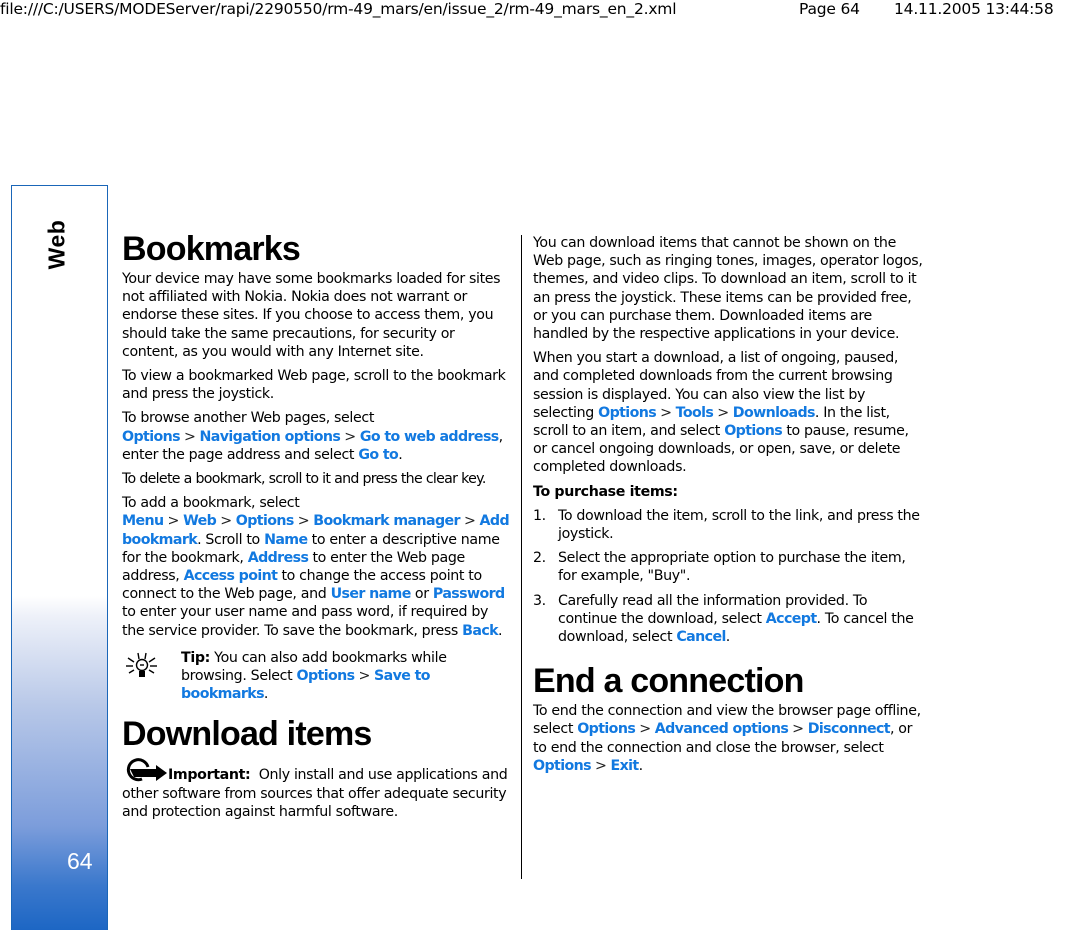  I want to click on link-user-name: User name, so click(371, 594).